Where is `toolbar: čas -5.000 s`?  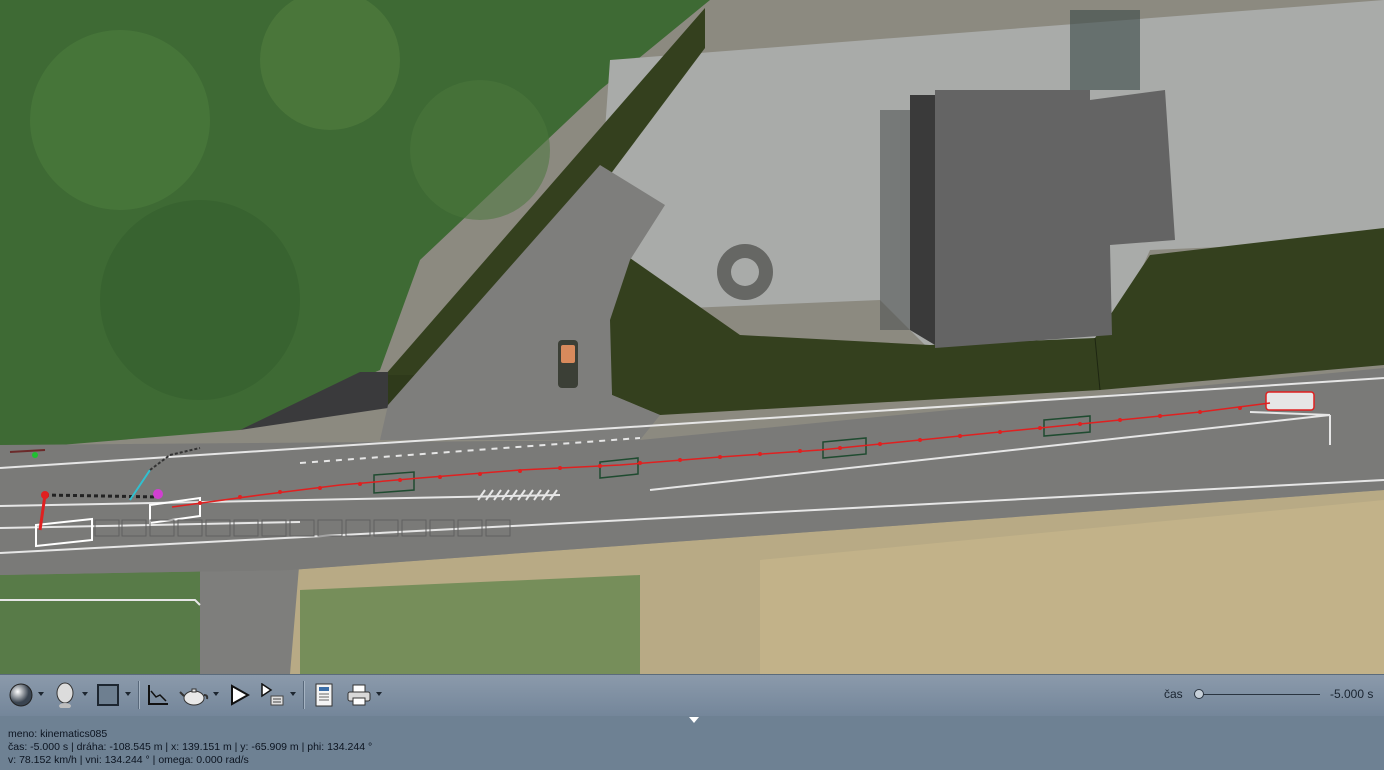 toolbar: čas -5.000 s is located at coordinates (692, 695).